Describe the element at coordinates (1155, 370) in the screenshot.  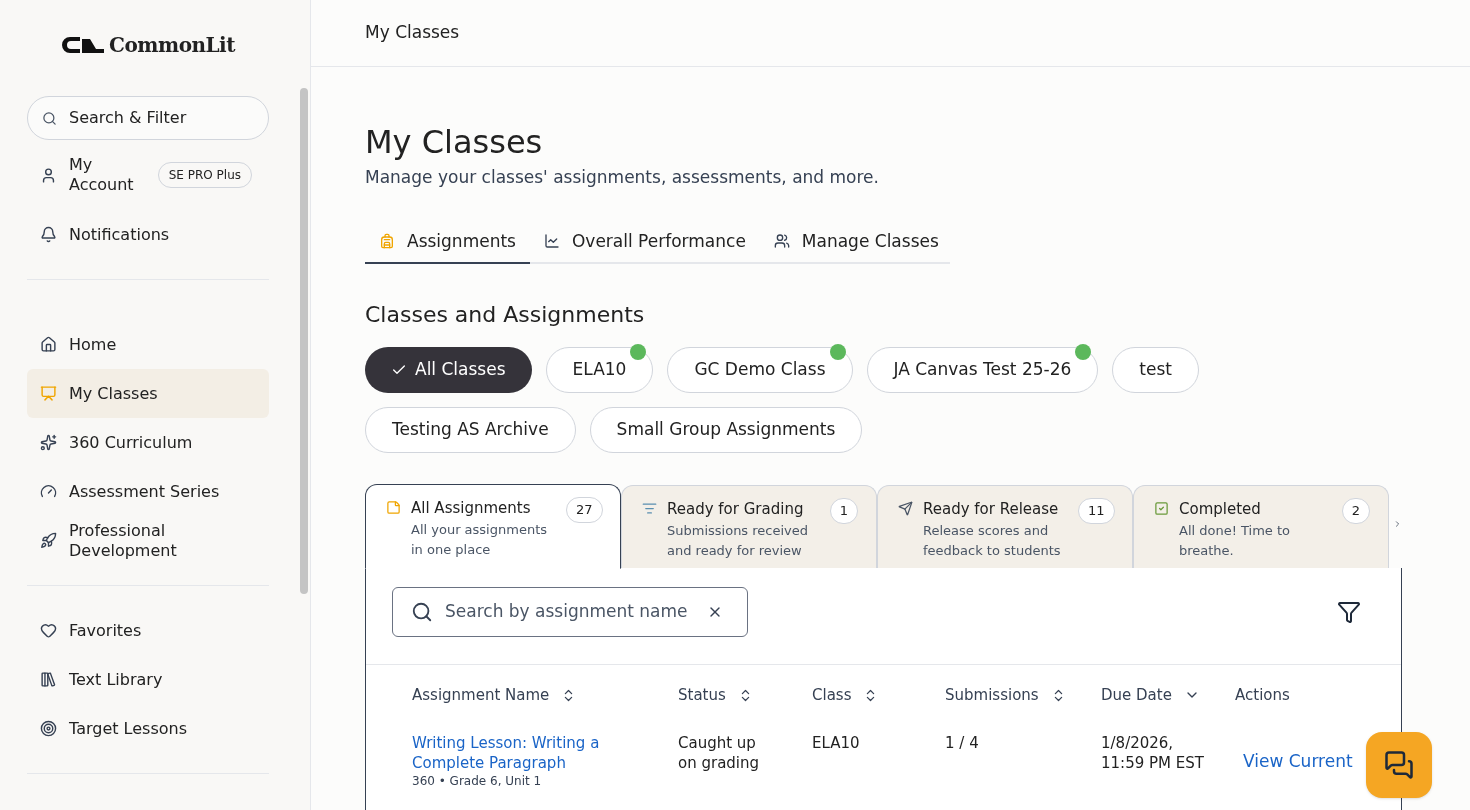
I see `class-chip: test` at that location.